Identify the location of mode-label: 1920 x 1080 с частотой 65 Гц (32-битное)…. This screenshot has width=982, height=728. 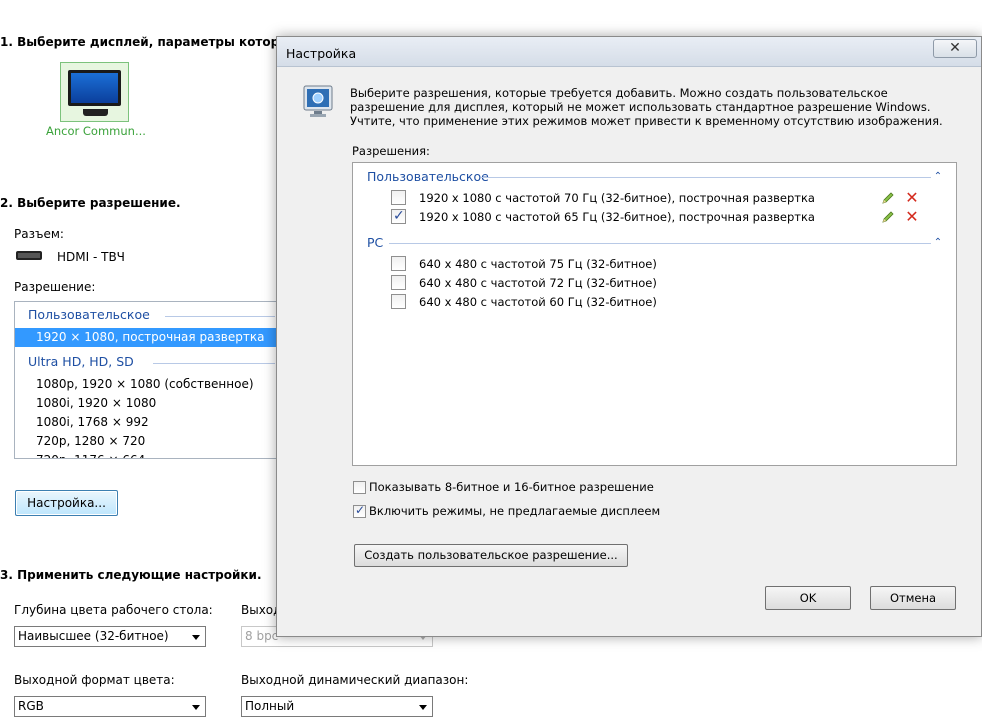
(617, 217).